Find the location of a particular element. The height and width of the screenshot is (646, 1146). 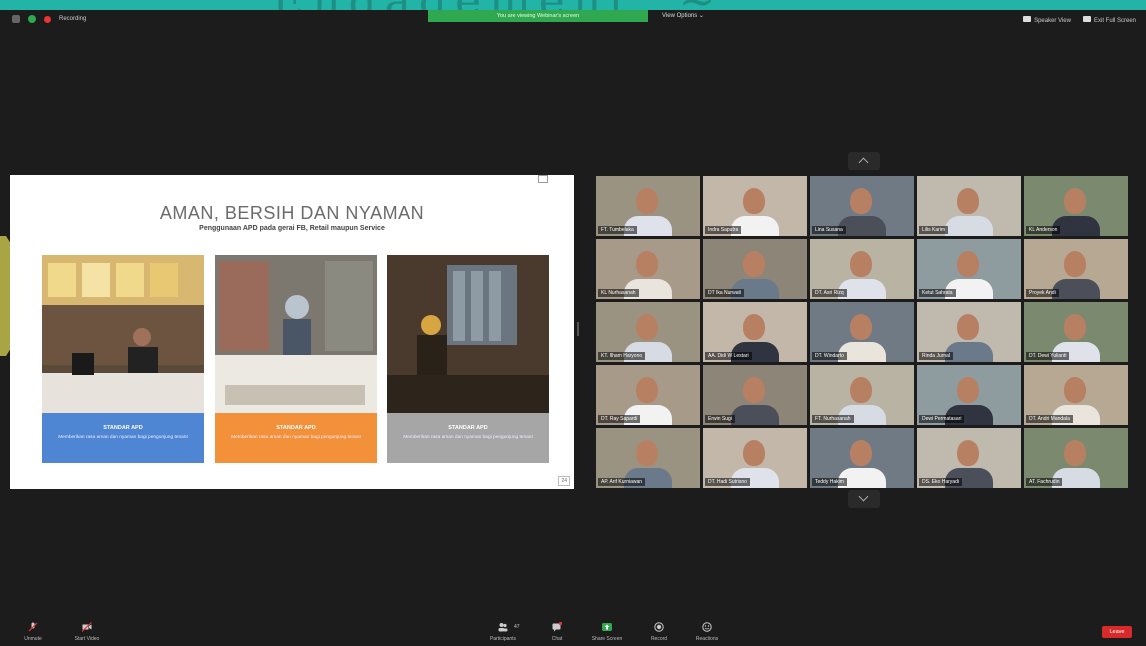

record-button: Record is located at coordinates (659, 632).